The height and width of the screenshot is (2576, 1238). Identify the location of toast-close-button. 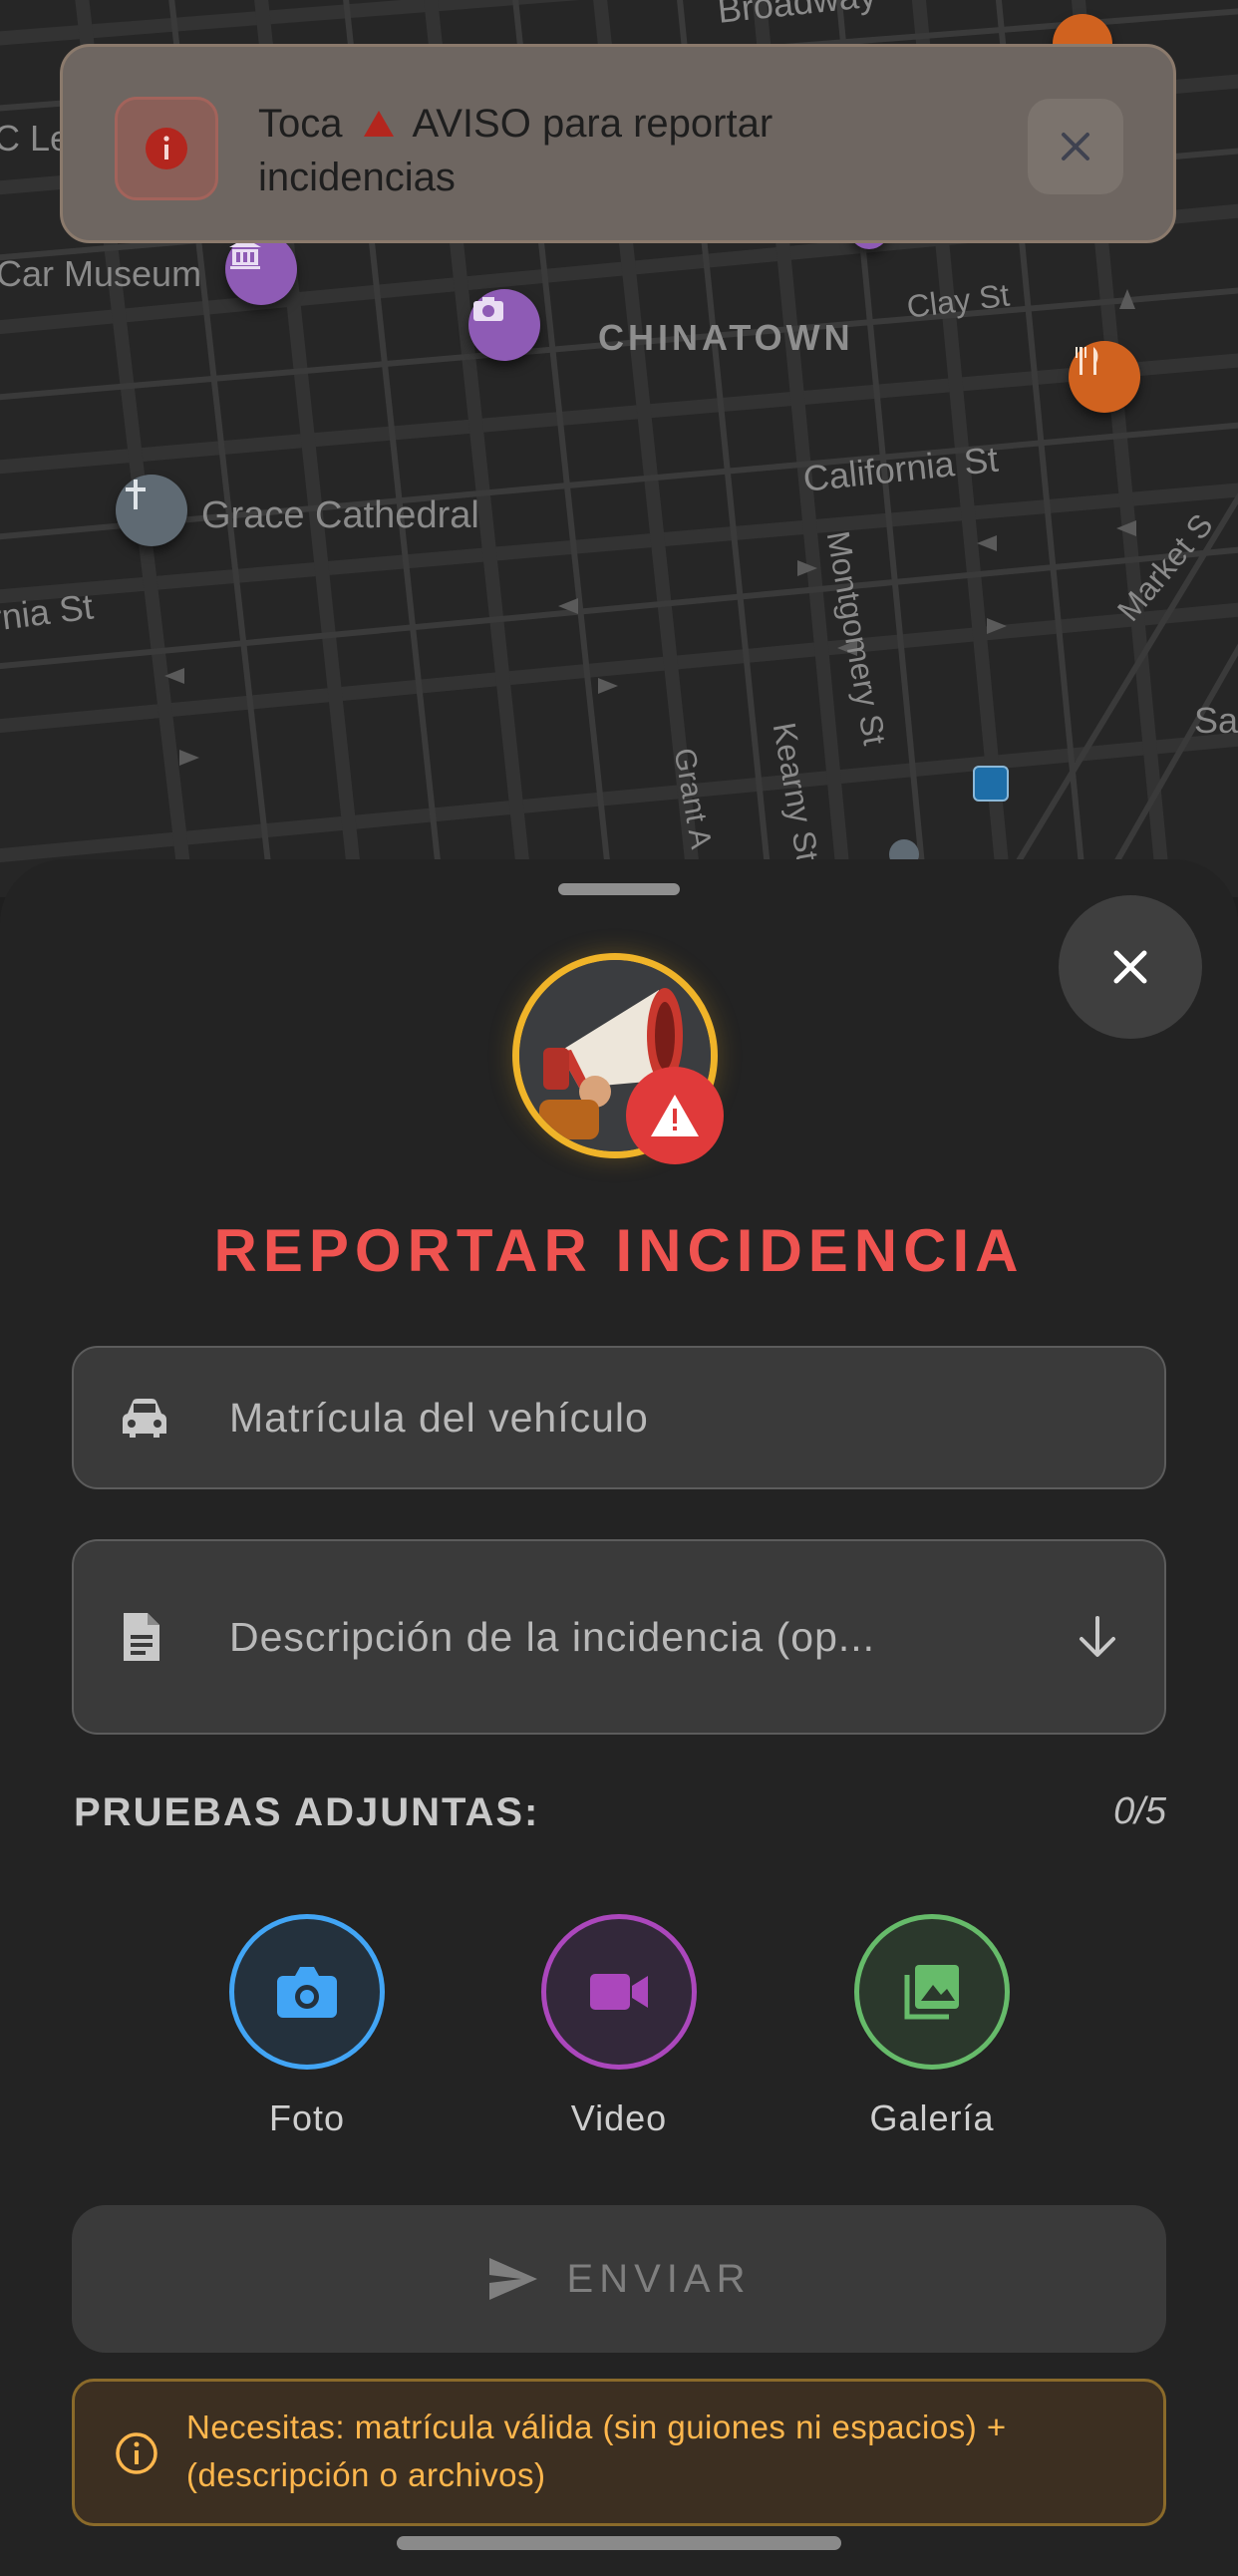
(1075, 146).